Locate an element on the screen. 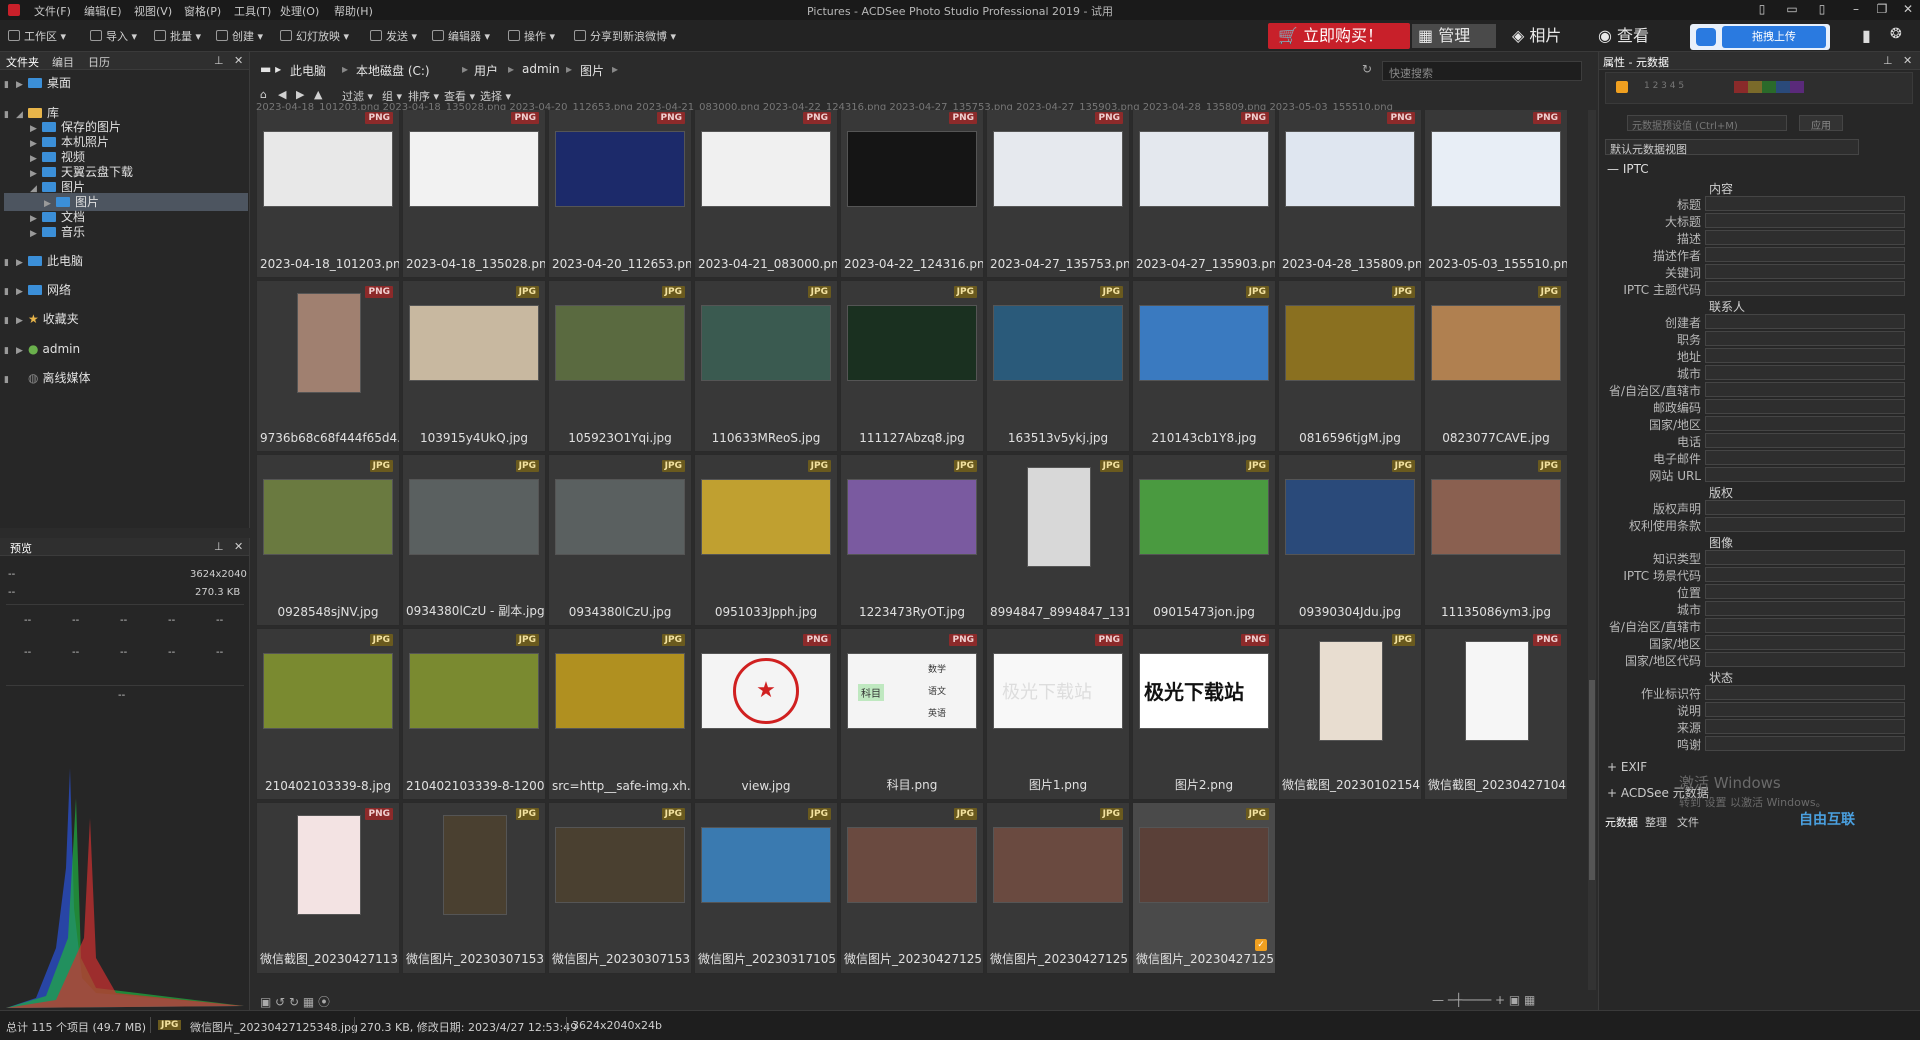 This screenshot has height=1040, width=1920. tab-catalog: 编目 is located at coordinates (63, 62).